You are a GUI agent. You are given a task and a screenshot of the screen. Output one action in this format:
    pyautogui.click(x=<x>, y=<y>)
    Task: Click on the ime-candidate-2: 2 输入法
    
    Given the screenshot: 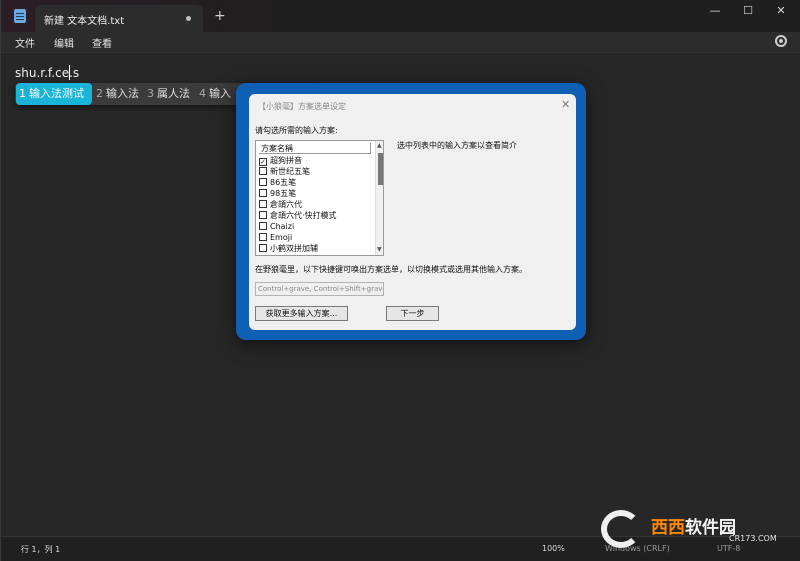 What is the action you would take?
    pyautogui.click(x=117, y=94)
    